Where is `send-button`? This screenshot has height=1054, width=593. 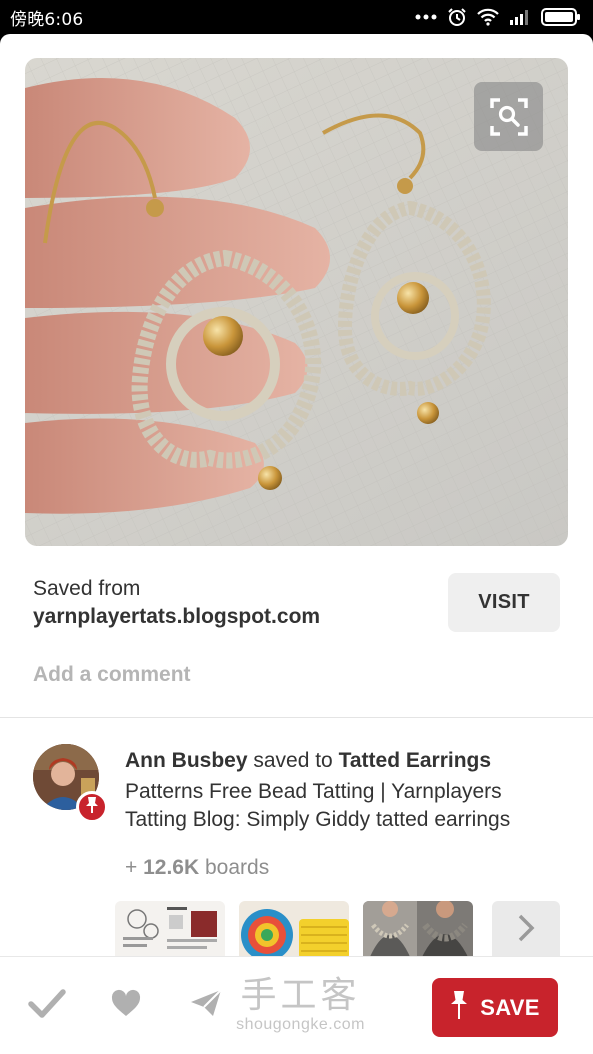 send-button is located at coordinates (206, 1005).